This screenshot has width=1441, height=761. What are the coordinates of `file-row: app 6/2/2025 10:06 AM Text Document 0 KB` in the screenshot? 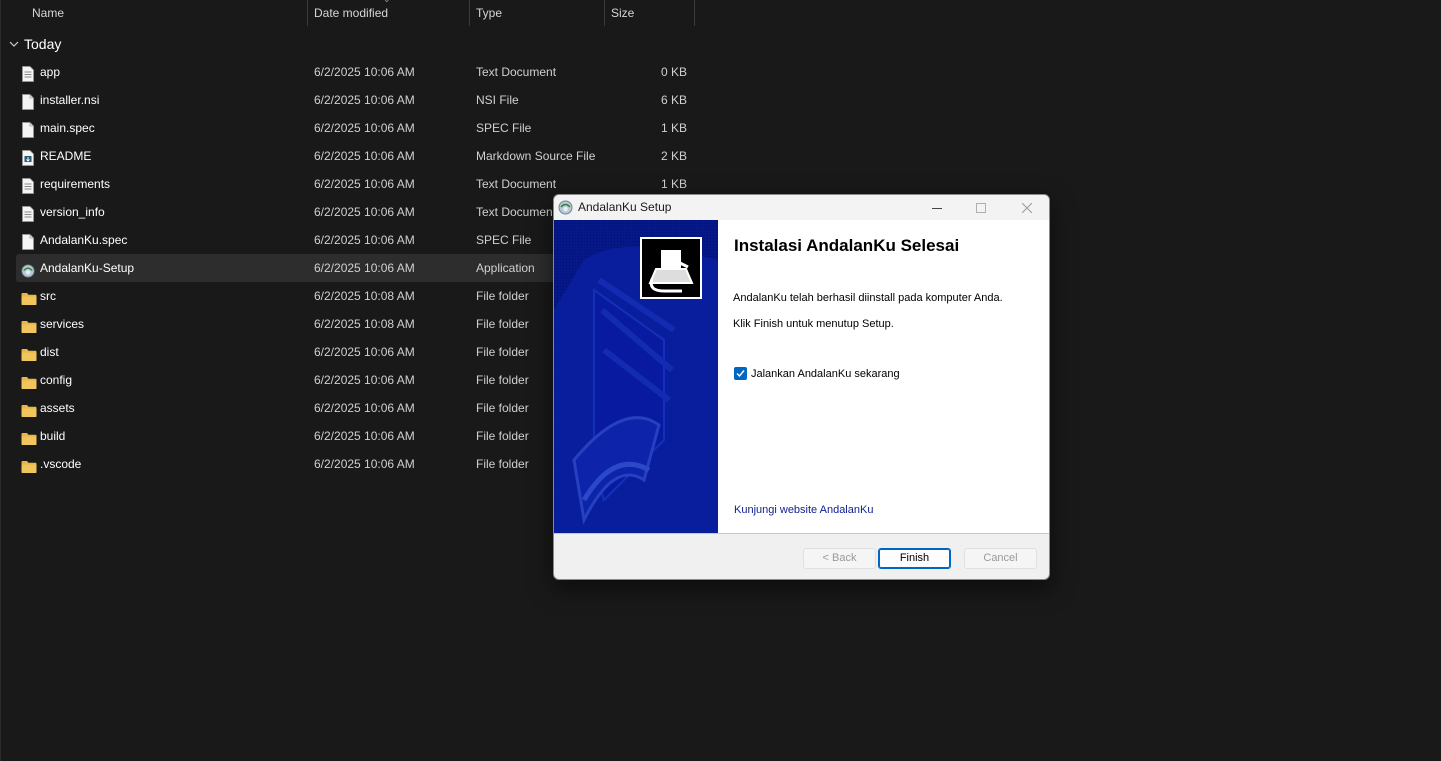 It's located at (356, 72).